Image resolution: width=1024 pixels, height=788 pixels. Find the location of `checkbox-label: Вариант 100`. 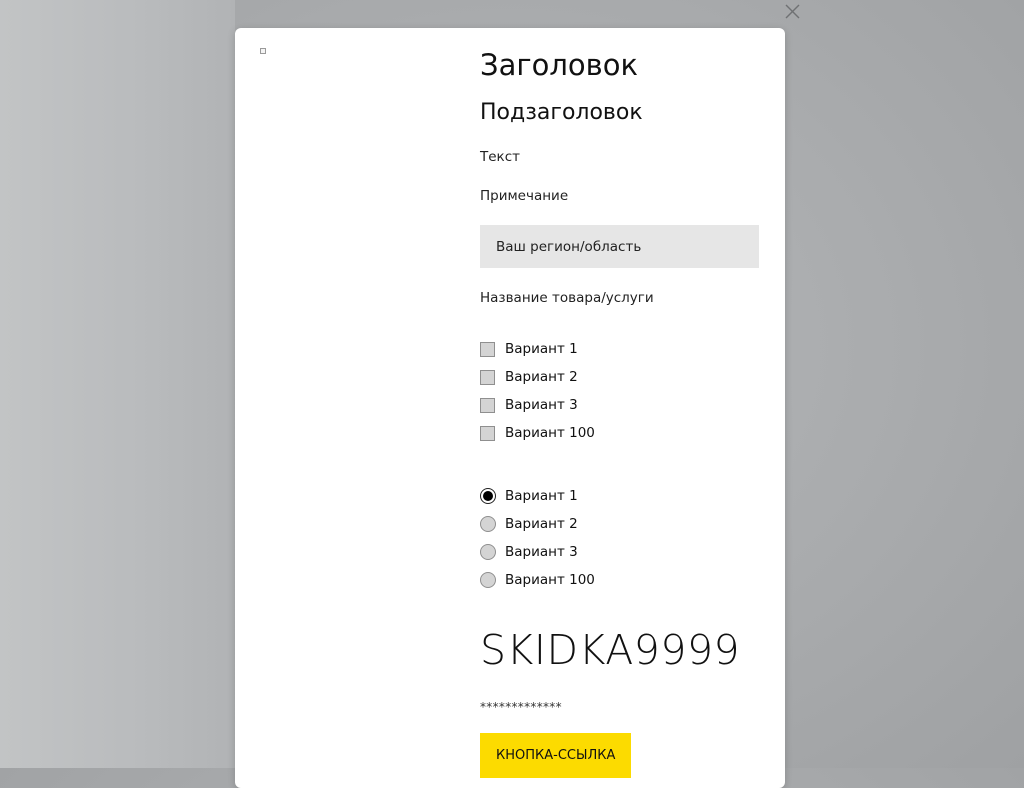

checkbox-label: Вариант 100 is located at coordinates (550, 433).